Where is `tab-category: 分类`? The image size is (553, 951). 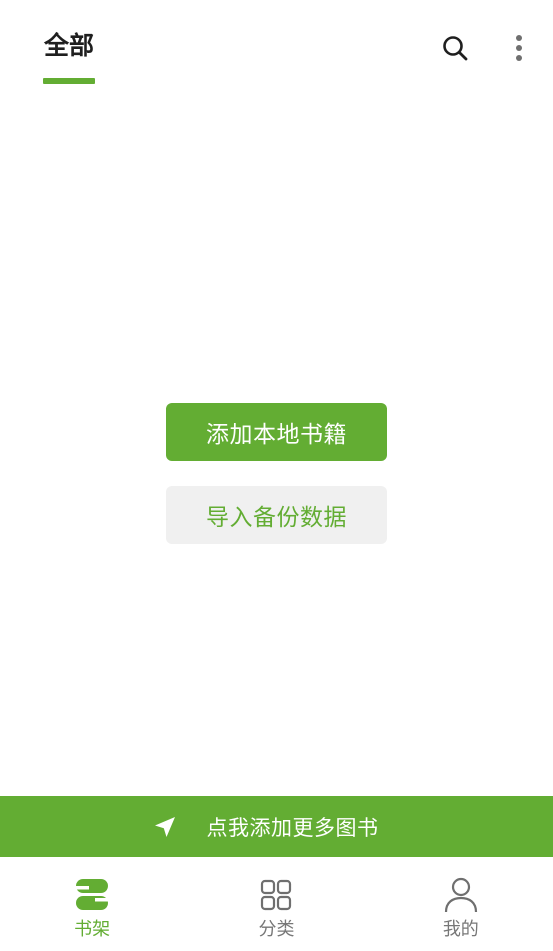 tab-category: 分类 is located at coordinates (276, 904).